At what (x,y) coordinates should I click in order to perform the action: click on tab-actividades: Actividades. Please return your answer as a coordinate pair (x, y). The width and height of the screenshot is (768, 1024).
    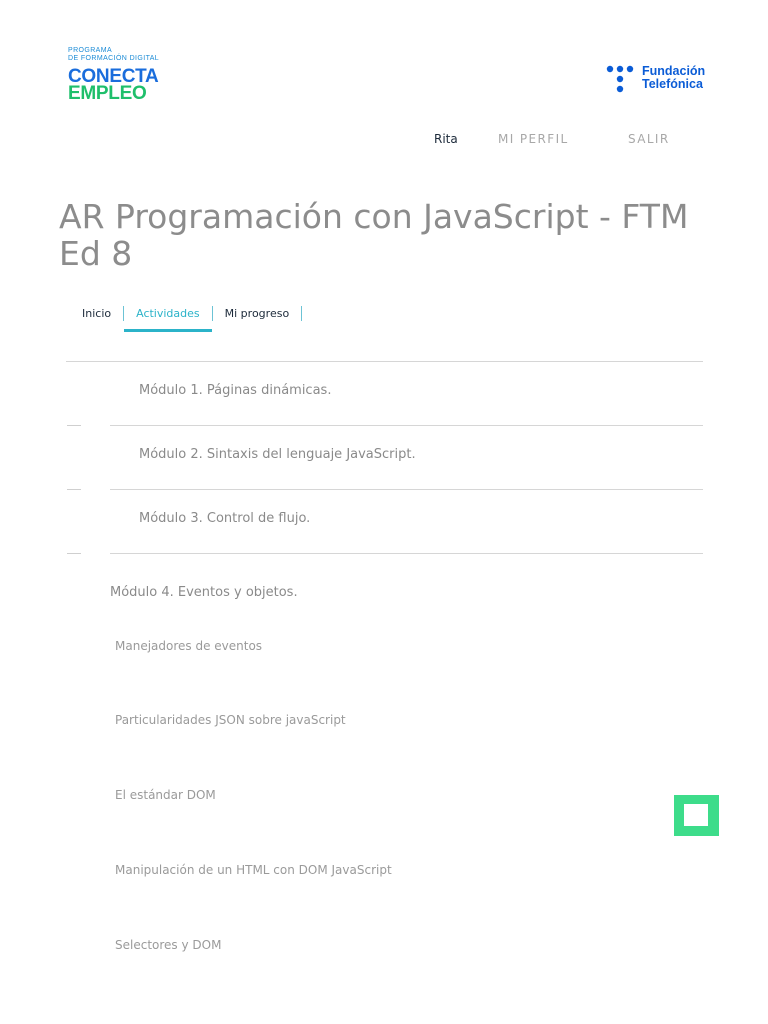
    Looking at the image, I should click on (168, 319).